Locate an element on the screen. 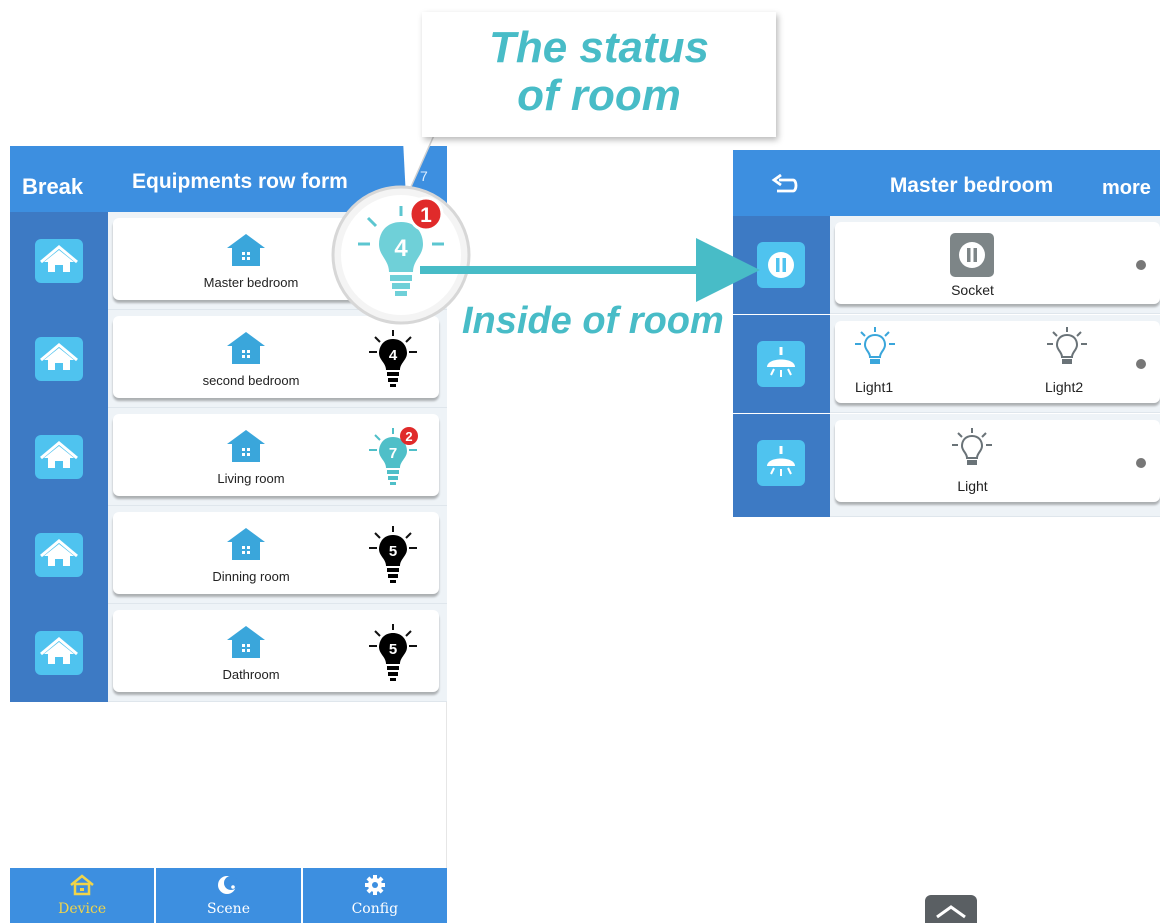 The width and height of the screenshot is (1160, 923). room-detail-screen: Master bedroom more Socket Light1 Light2 is located at coordinates (946, 333).